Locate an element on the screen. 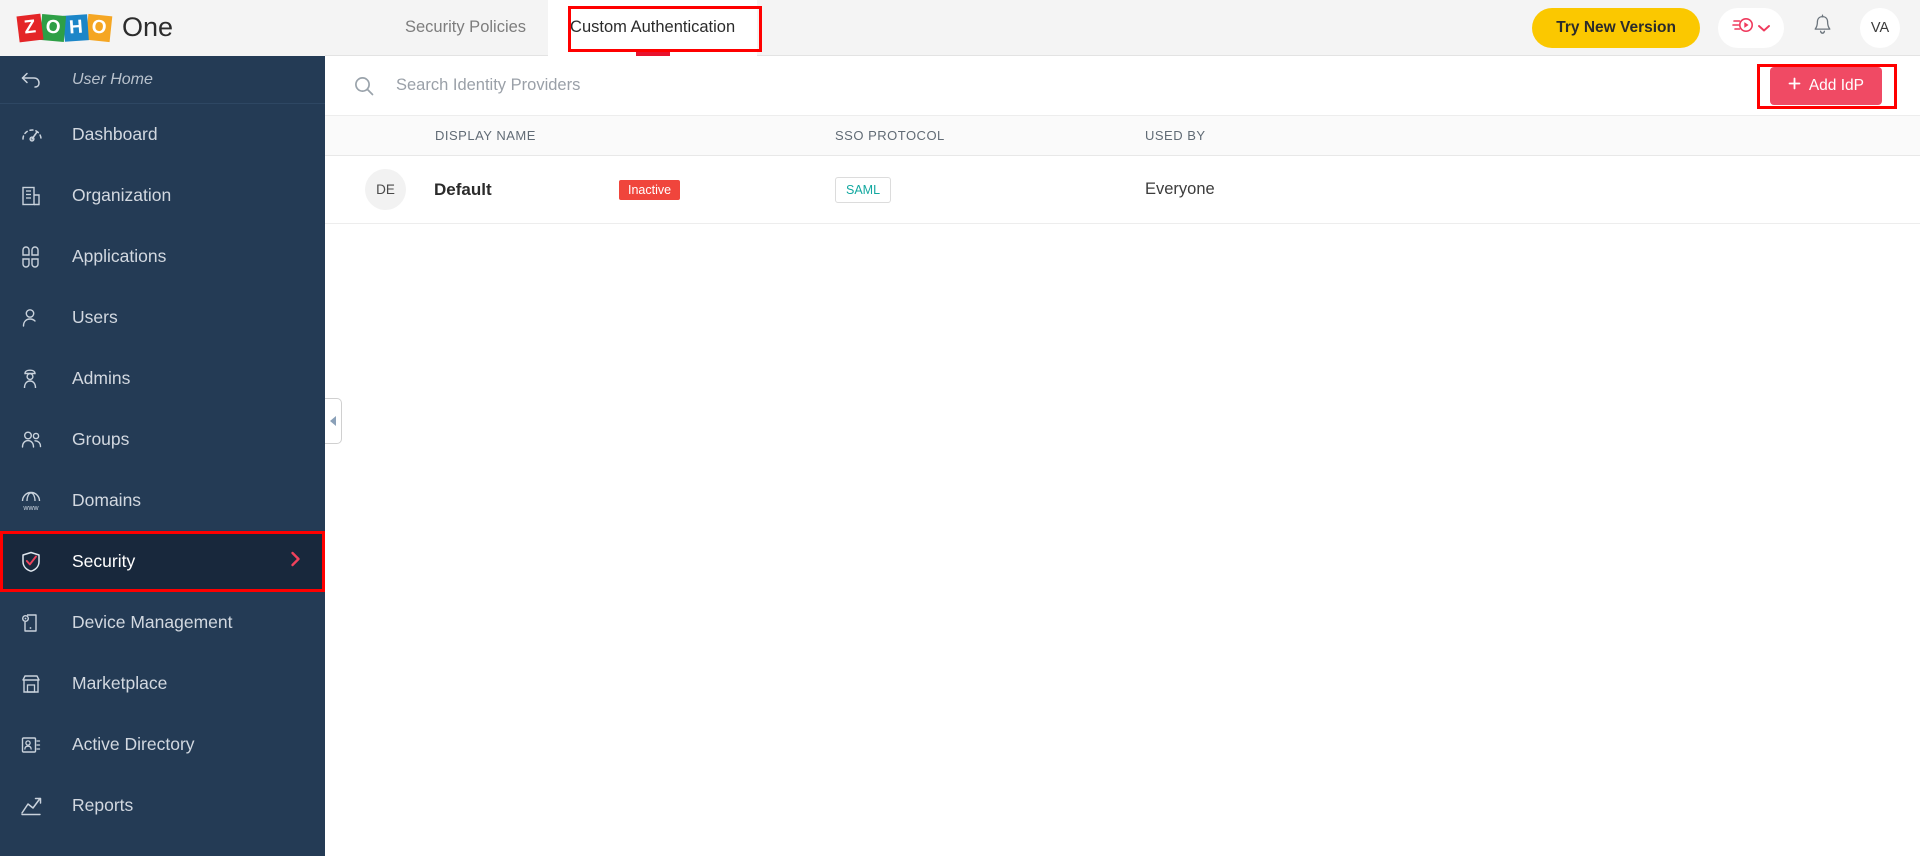 The width and height of the screenshot is (1920, 856). contact-card-icon is located at coordinates (46, 745).